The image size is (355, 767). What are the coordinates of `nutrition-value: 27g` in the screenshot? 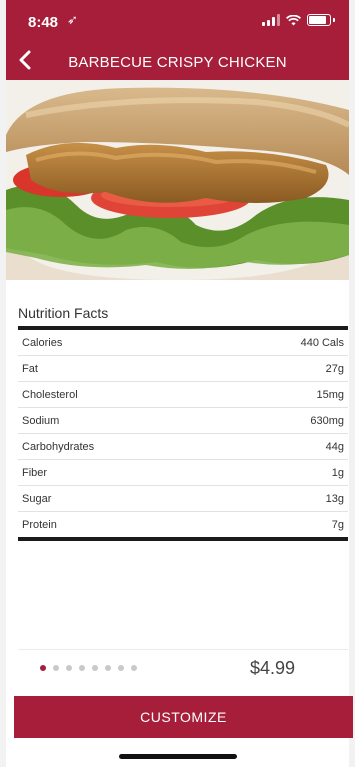 It's located at (334, 368).